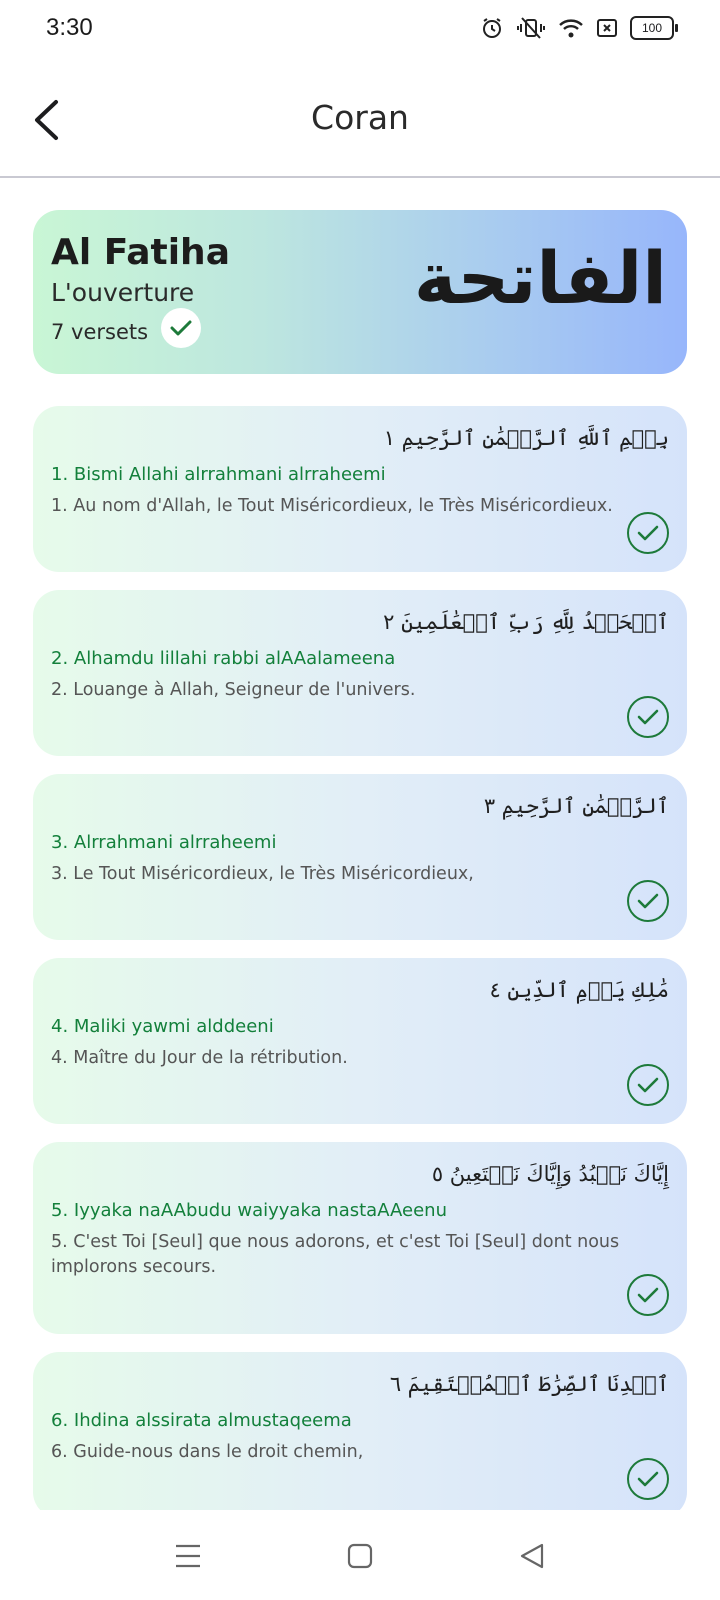  I want to click on app-bar: Coran, so click(360, 121).